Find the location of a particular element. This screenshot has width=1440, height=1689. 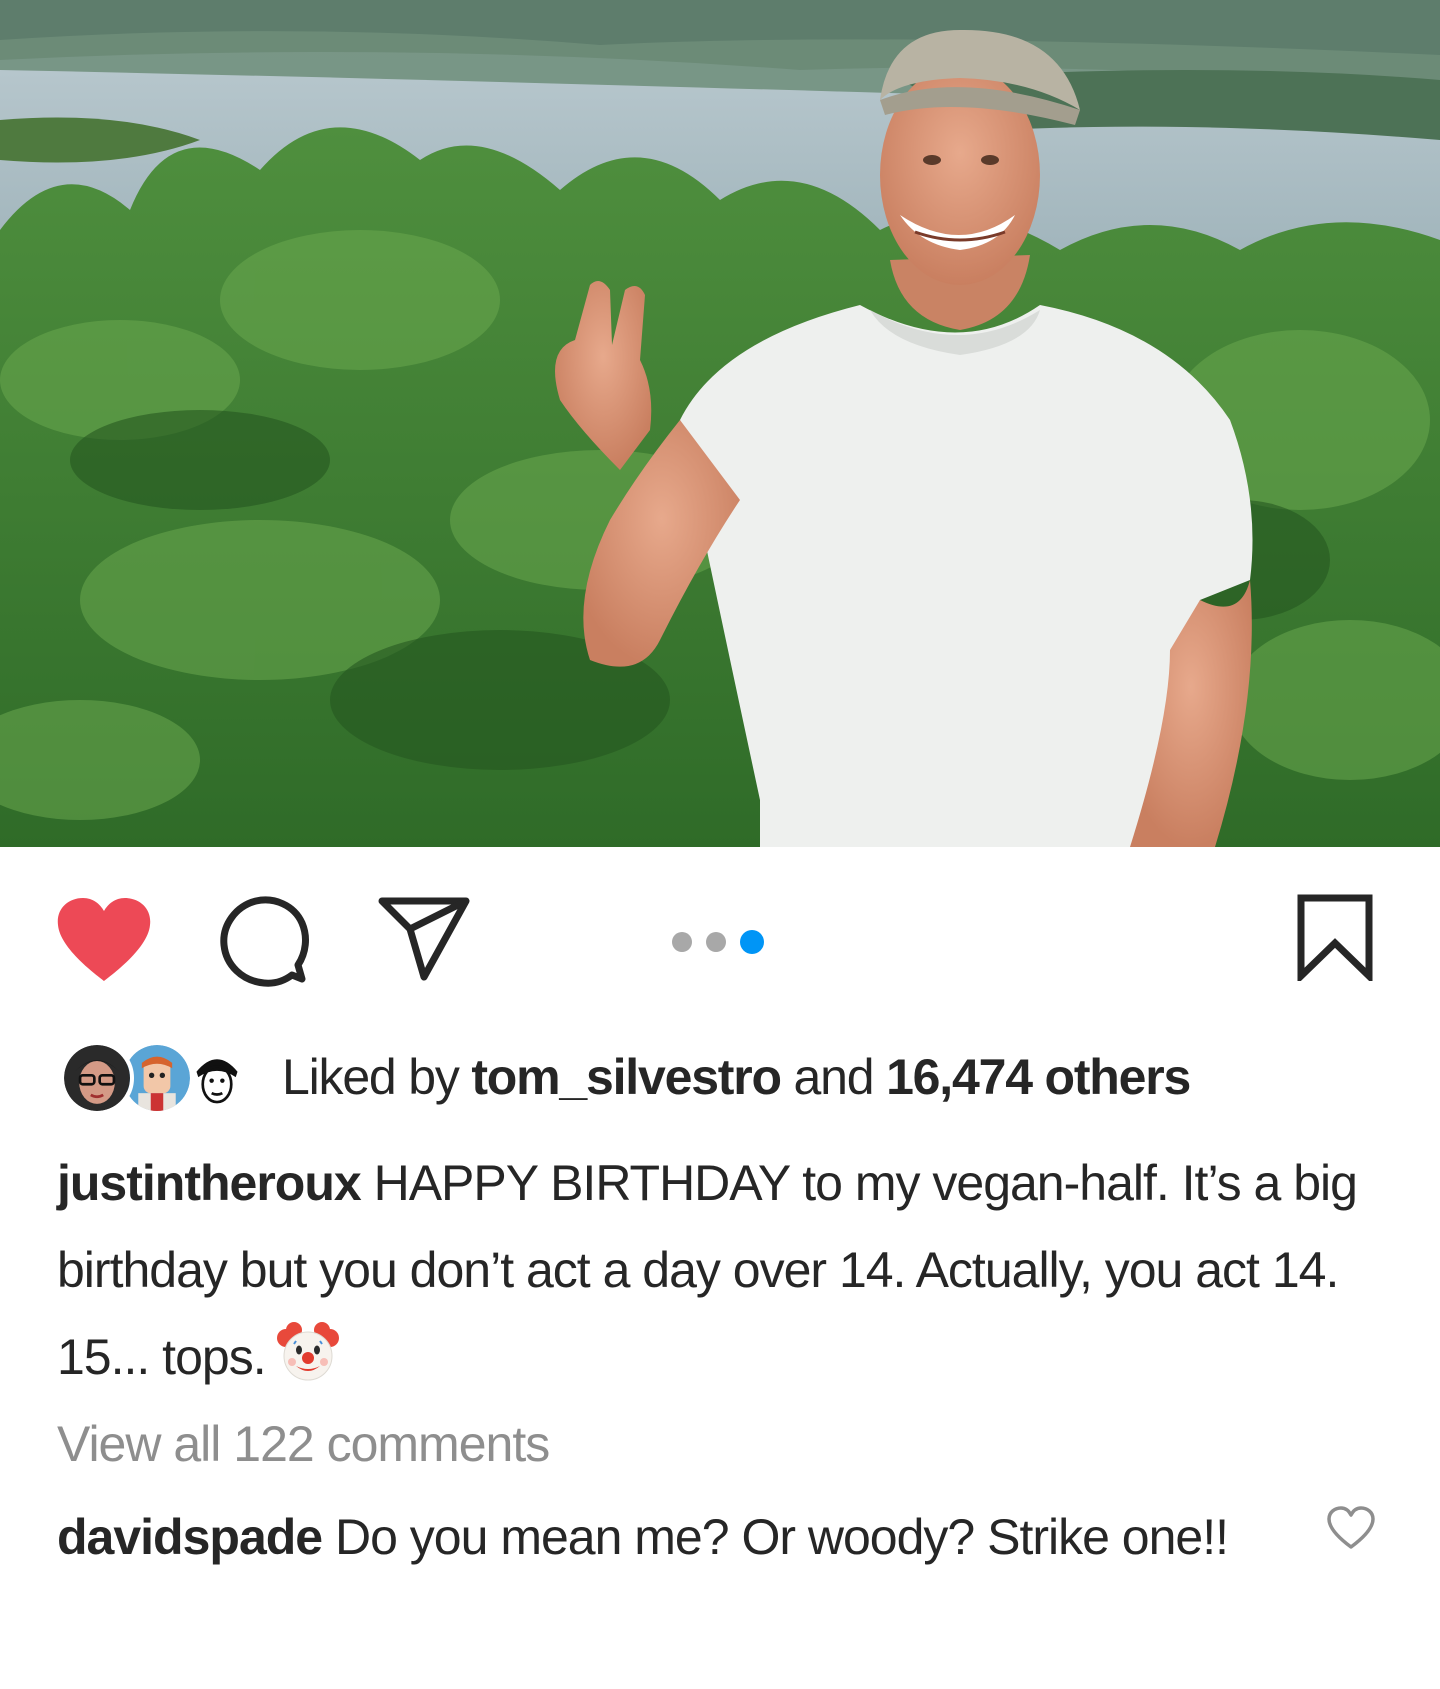

carousel-indicator is located at coordinates (718, 942).